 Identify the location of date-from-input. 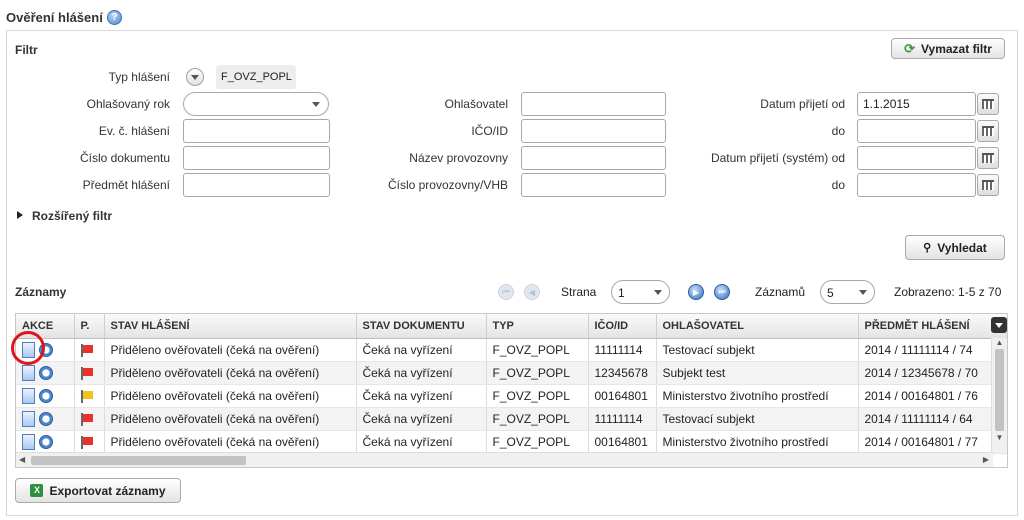
(916, 104).